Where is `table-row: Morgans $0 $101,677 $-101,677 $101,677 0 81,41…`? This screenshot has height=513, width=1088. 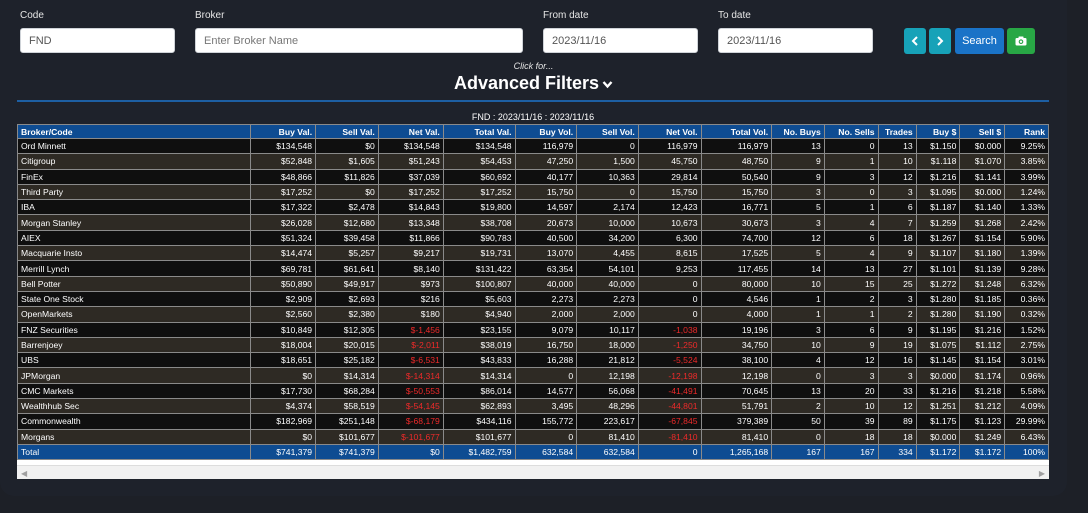
table-row: Morgans $0 $101,677 $-101,677 $101,677 0 81,41… is located at coordinates (532, 436).